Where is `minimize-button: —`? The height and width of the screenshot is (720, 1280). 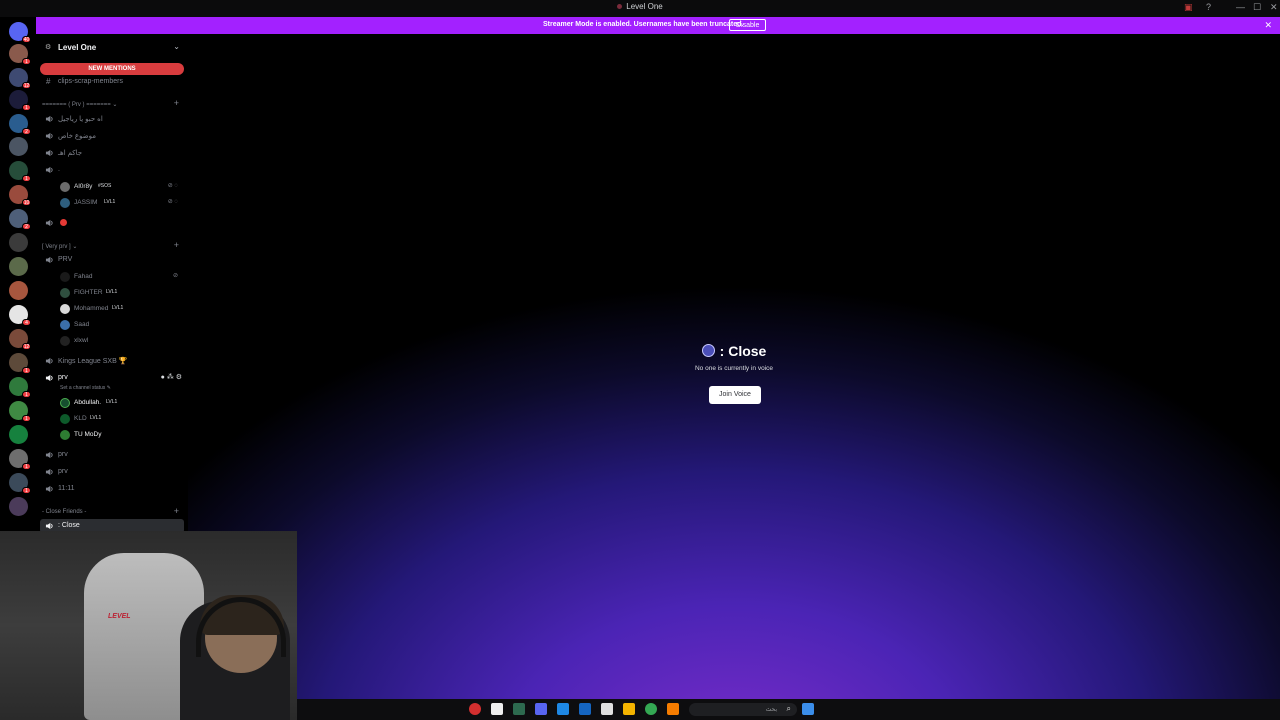 minimize-button: — is located at coordinates (1240, 7).